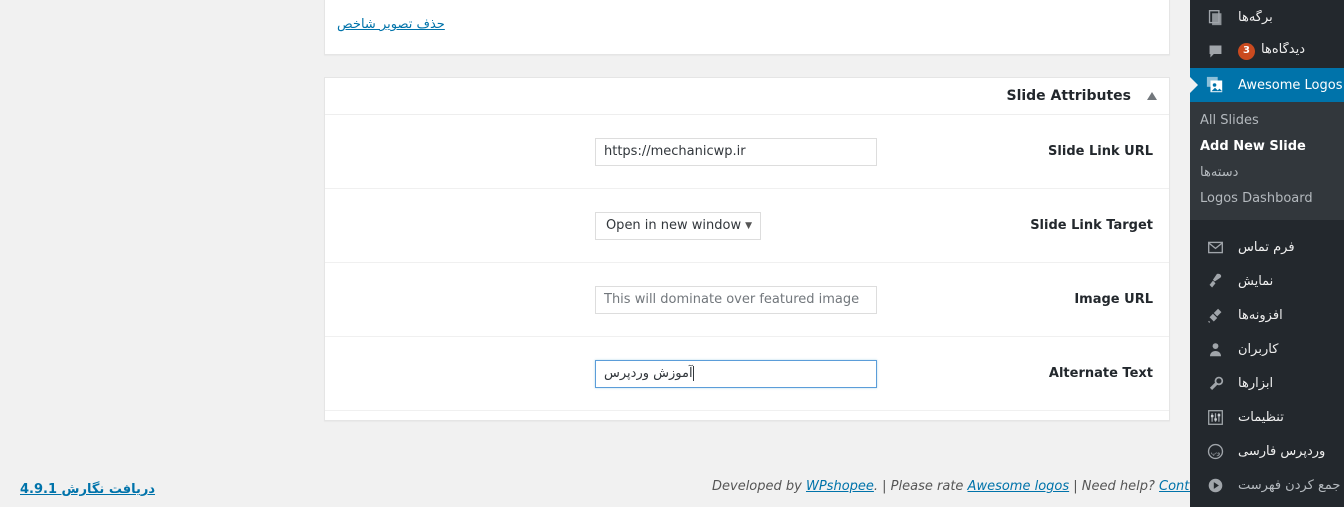  What do you see at coordinates (1215, 281) in the screenshot?
I see `appearance-brush-icon` at bounding box center [1215, 281].